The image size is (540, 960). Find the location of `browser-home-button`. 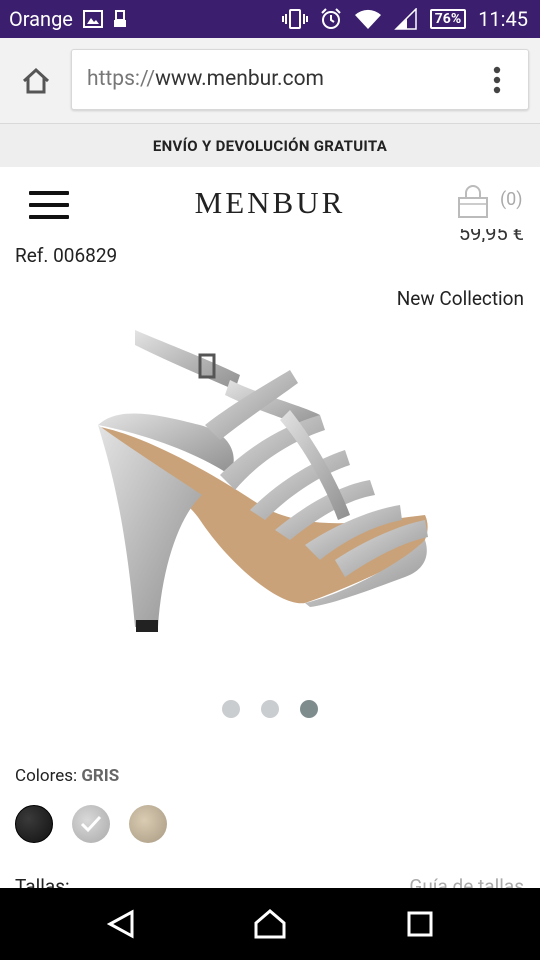

browser-home-button is located at coordinates (36, 81).